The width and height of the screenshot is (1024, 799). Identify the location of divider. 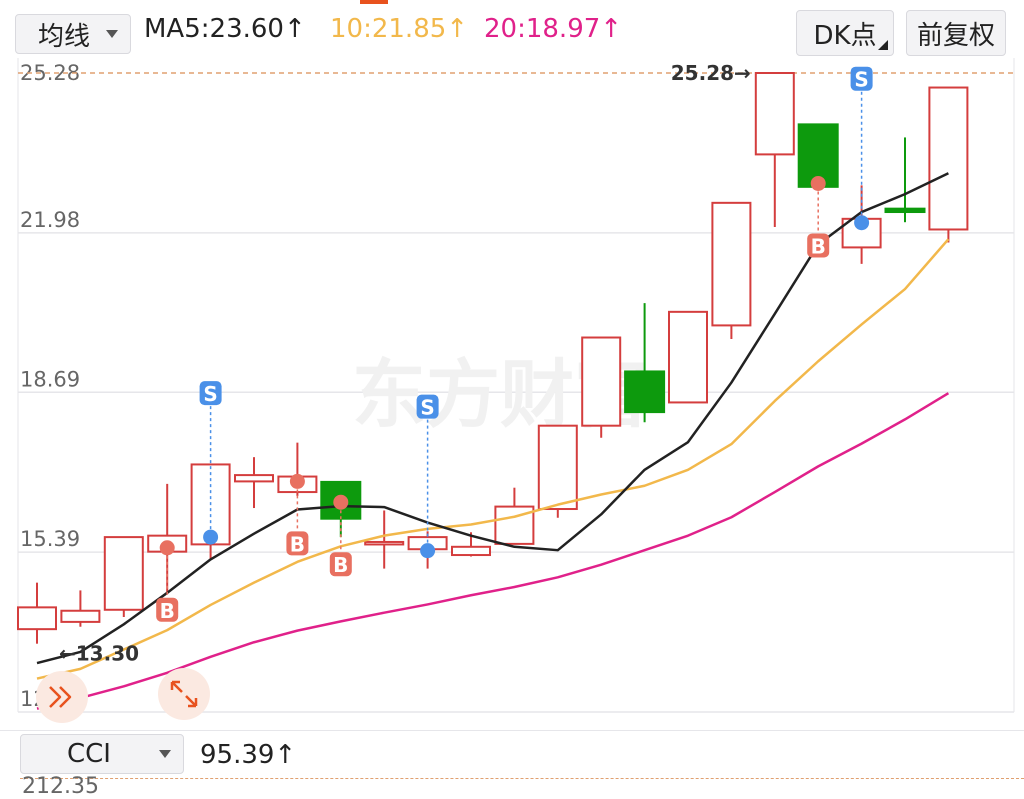
(512, 730).